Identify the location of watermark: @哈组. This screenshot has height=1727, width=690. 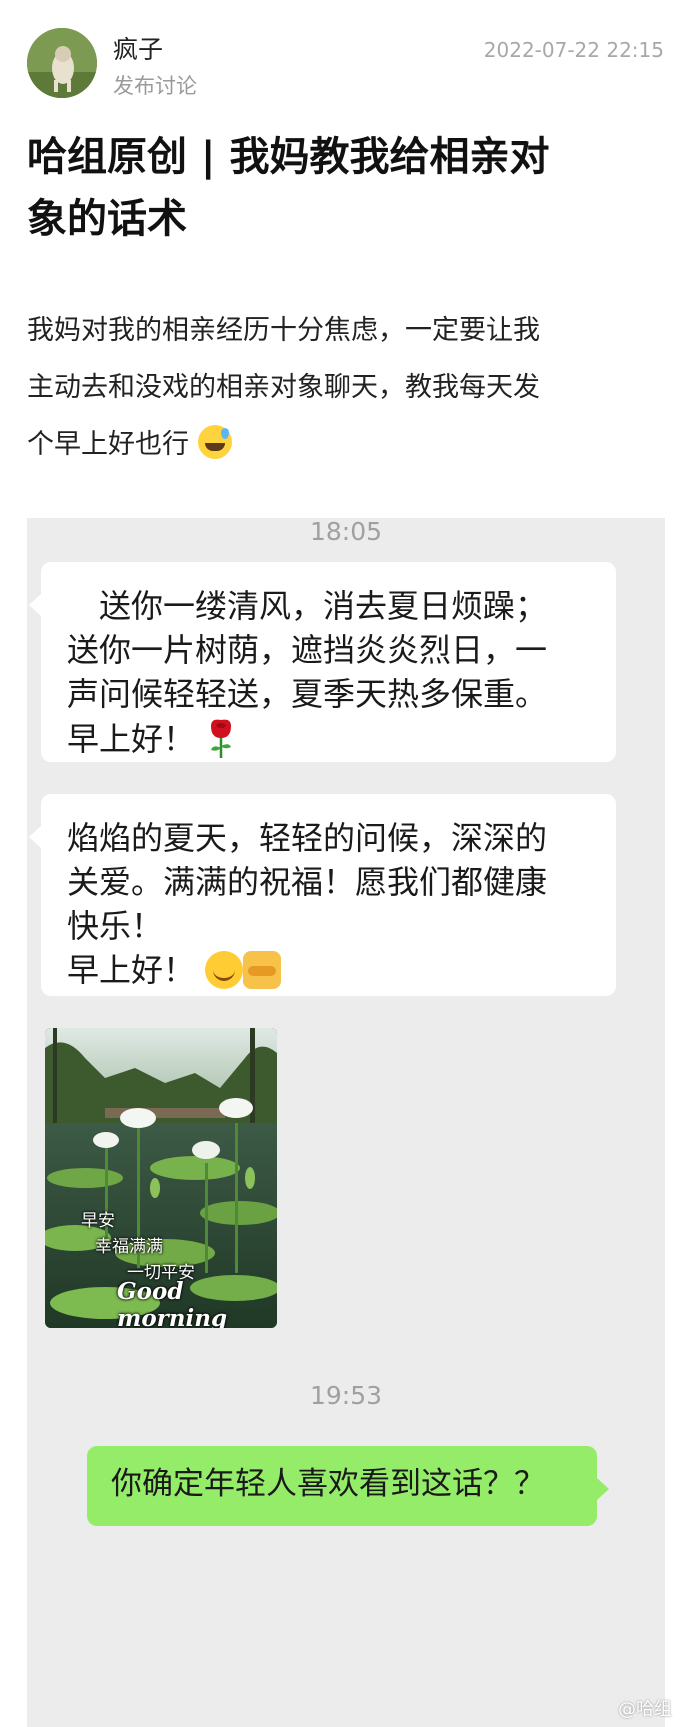
(645, 1709).